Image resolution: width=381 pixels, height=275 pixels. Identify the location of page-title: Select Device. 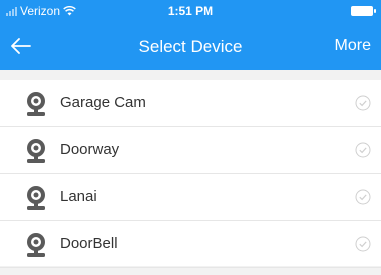
(190, 46).